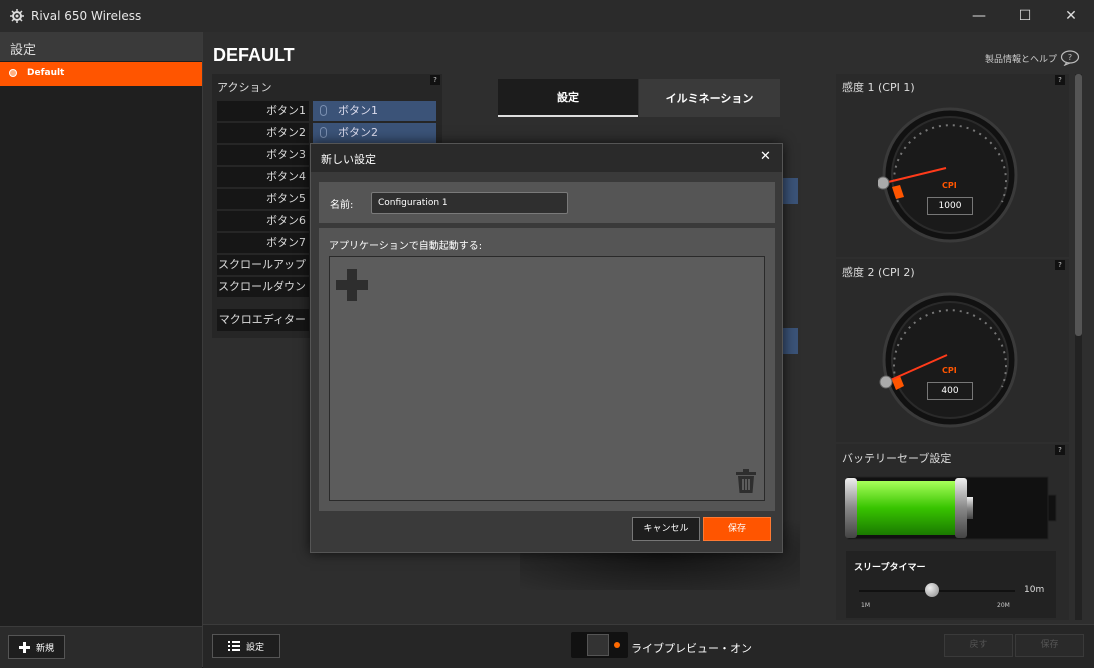 The height and width of the screenshot is (668, 1094). What do you see at coordinates (547, 16) in the screenshot?
I see `title-bar: Rival 650 Wireless — ☐ ✕` at bounding box center [547, 16].